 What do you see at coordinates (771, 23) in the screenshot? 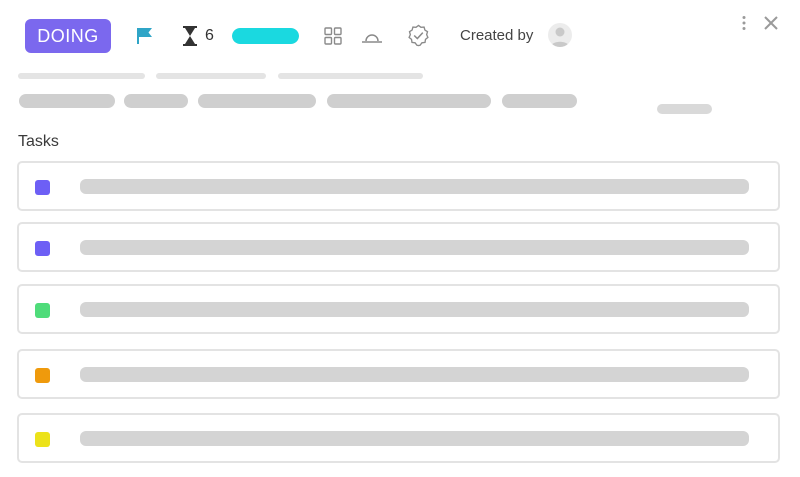
I see `close-icon` at bounding box center [771, 23].